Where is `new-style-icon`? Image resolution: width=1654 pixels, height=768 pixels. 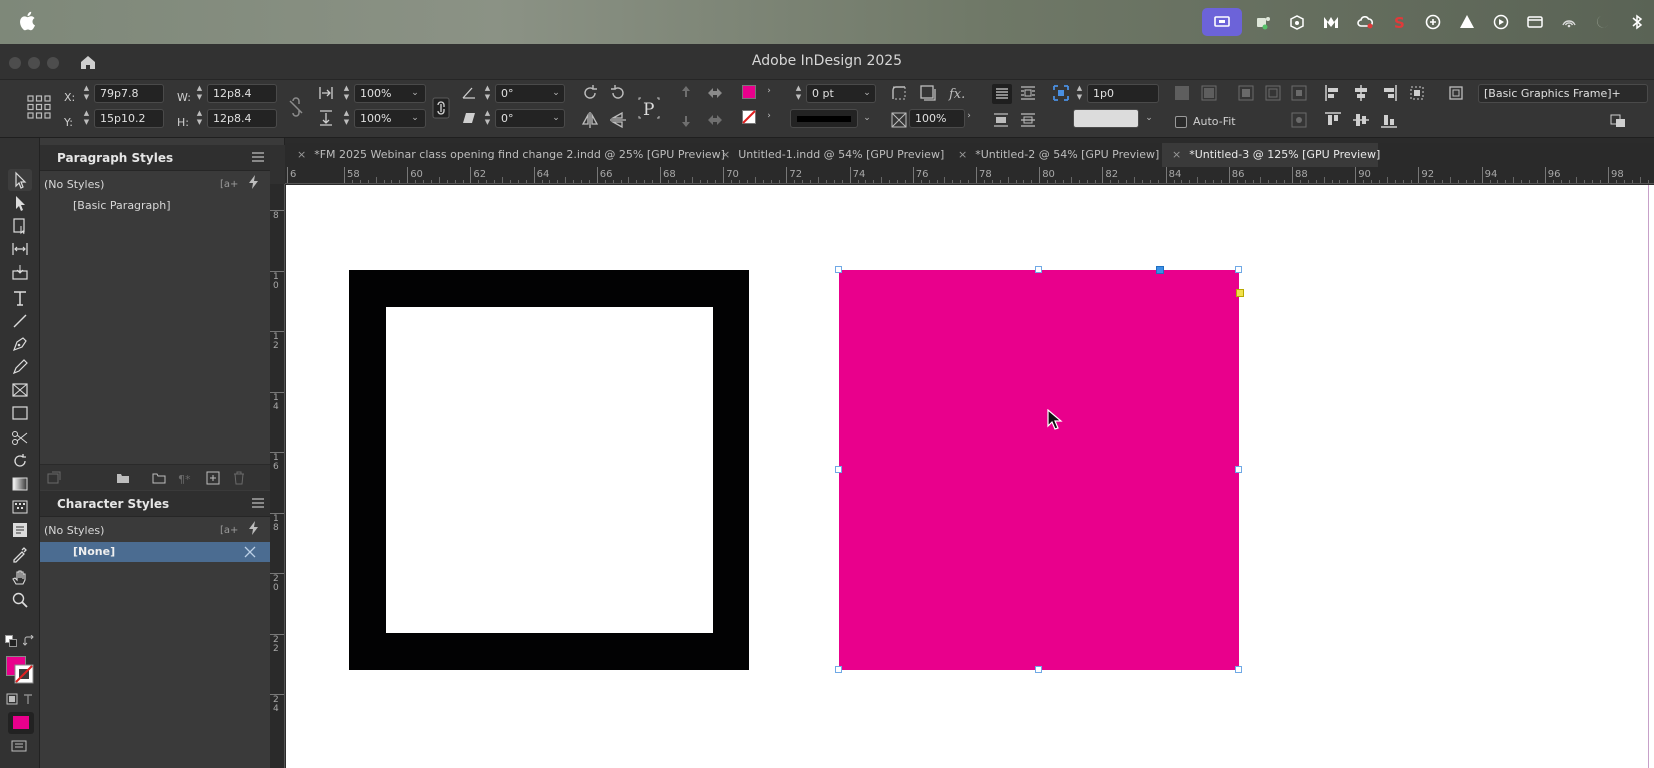 new-style-icon is located at coordinates (213, 478).